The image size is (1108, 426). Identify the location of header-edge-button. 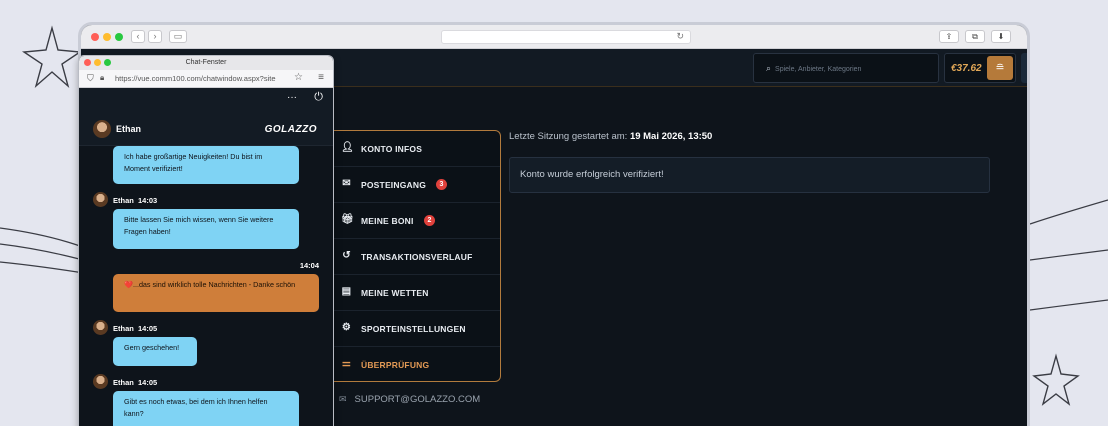
(1024, 68).